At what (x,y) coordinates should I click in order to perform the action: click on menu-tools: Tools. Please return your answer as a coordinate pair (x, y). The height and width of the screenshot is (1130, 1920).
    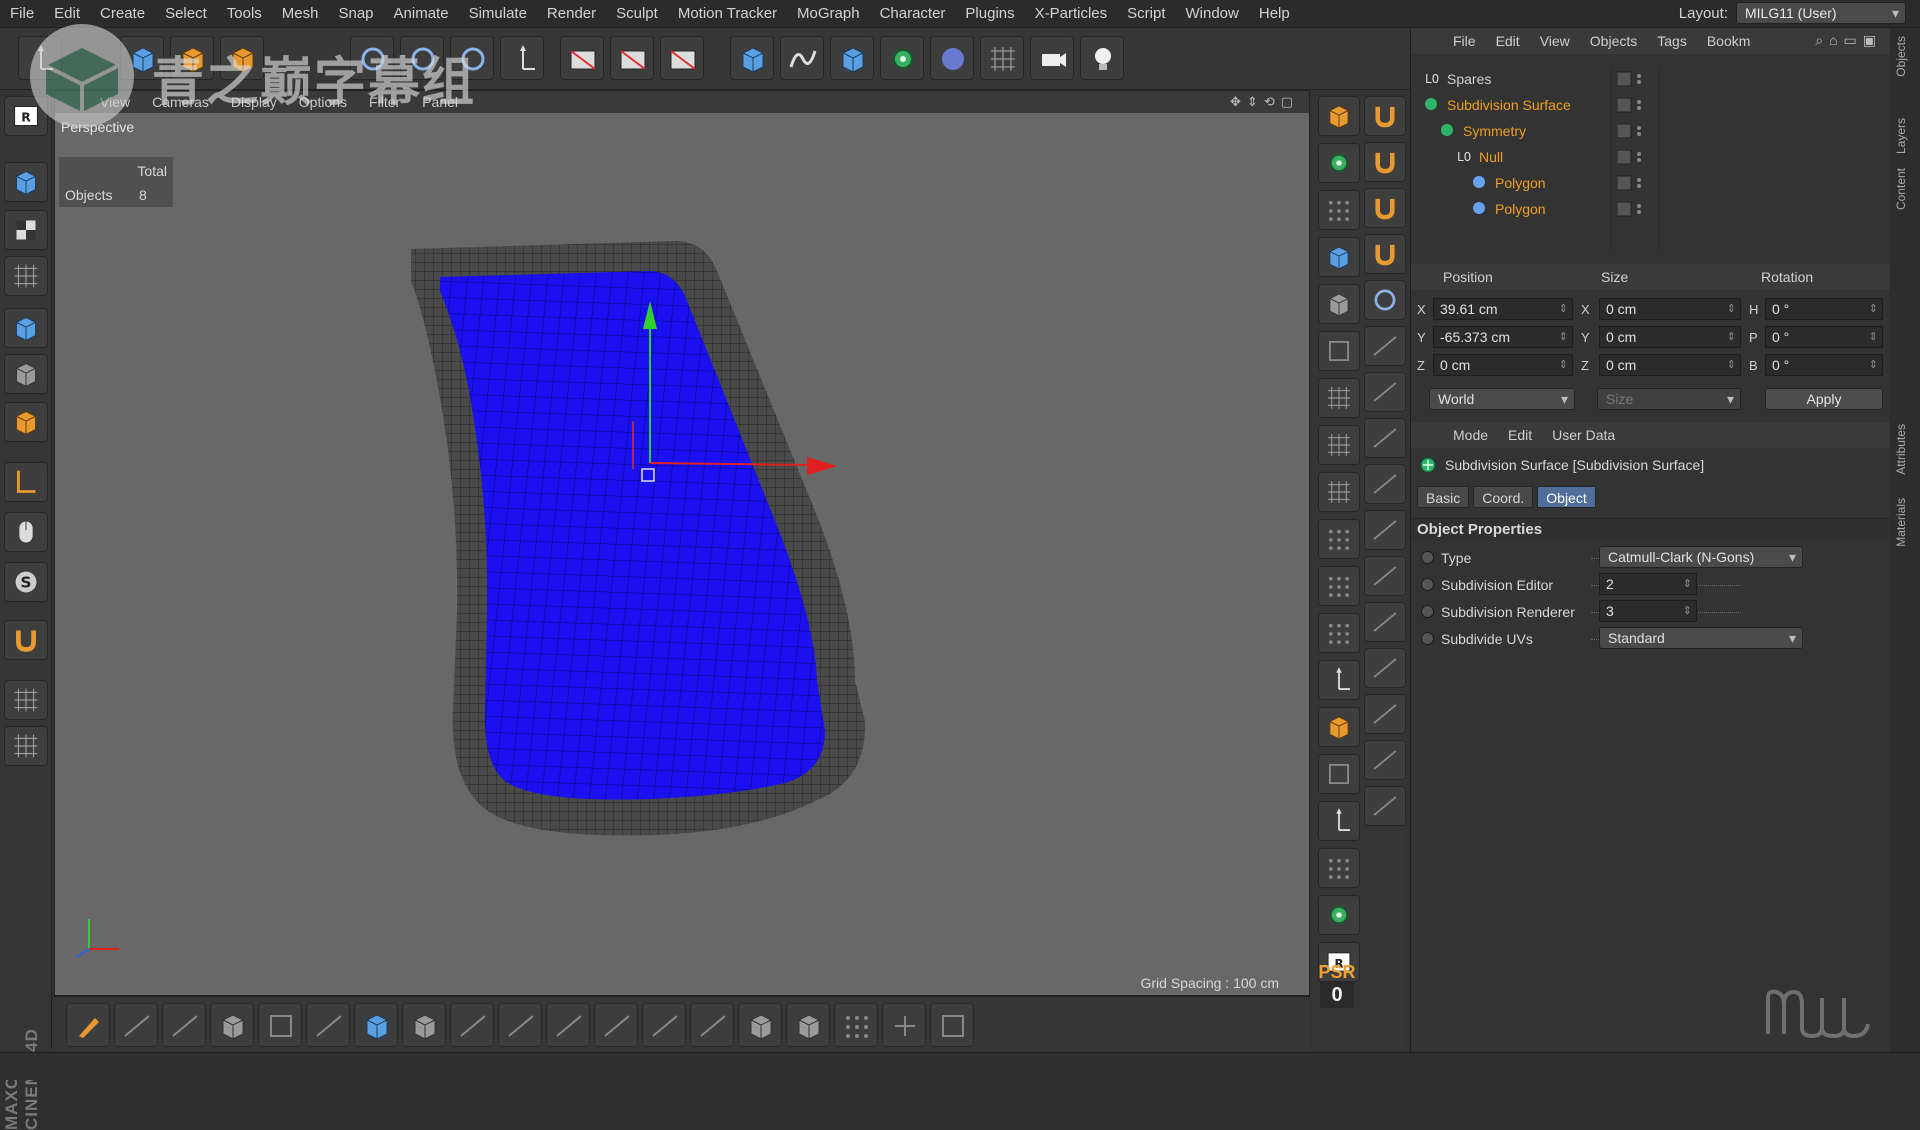
    Looking at the image, I should click on (244, 14).